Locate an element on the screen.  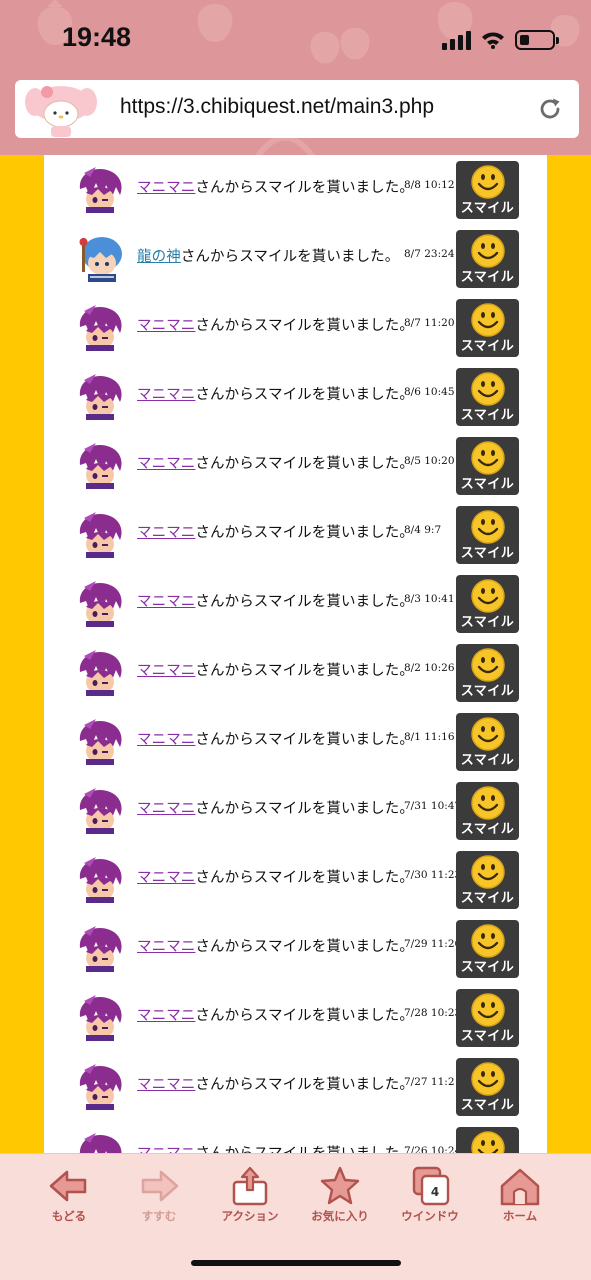
timestamp: 8/3 10:41 is located at coordinates (429, 599).